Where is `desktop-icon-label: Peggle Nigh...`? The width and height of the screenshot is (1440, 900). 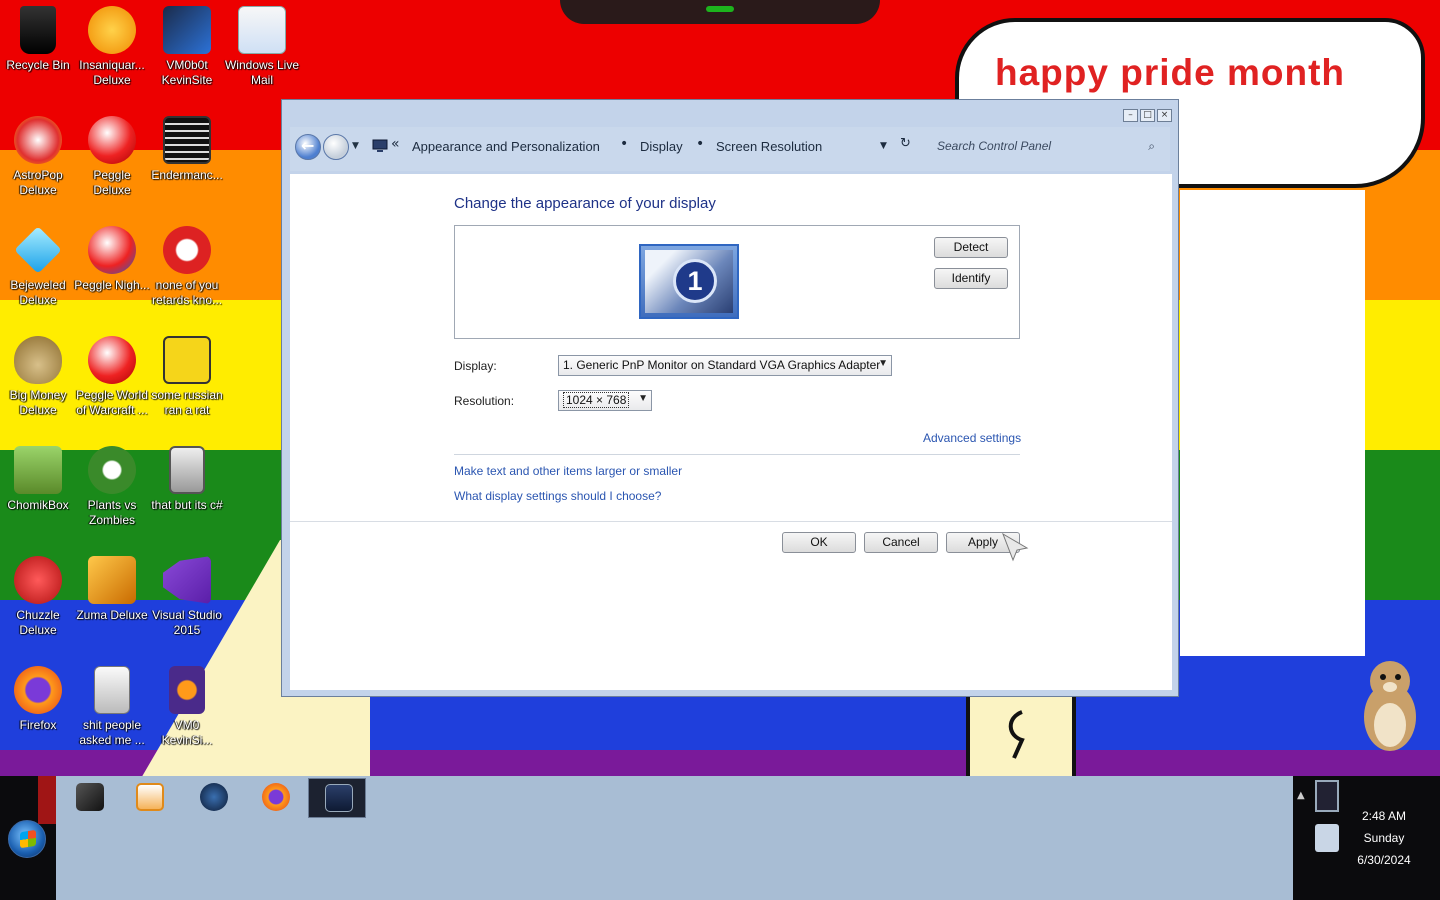
desktop-icon-label: Peggle Nigh... is located at coordinates (112, 285).